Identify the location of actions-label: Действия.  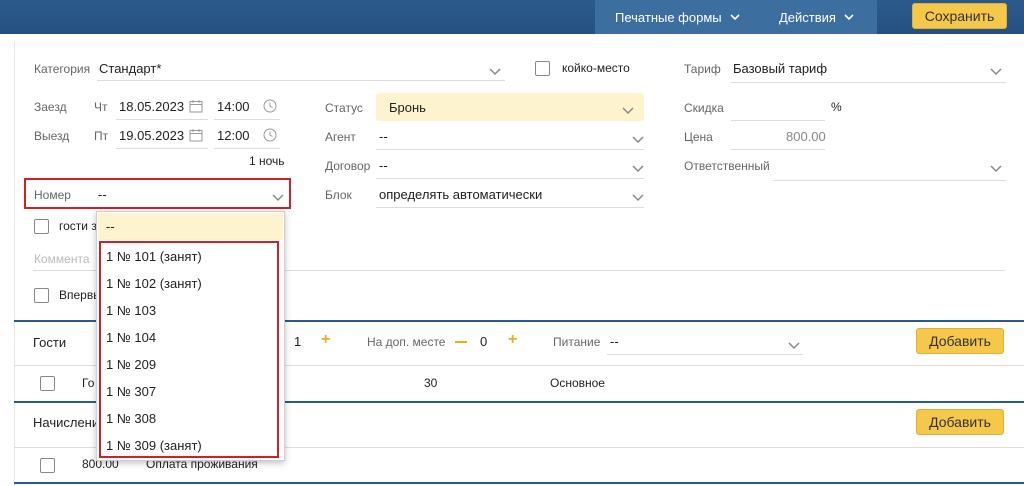
(807, 17).